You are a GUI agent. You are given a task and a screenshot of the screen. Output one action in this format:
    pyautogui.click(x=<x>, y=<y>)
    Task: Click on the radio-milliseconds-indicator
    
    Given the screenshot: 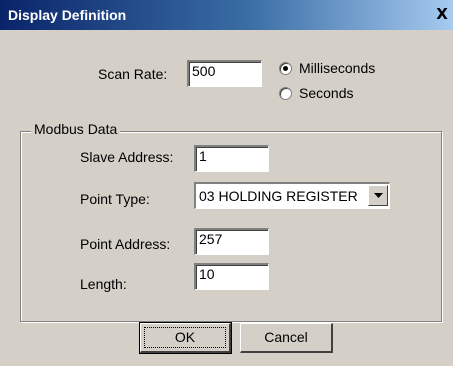 What is the action you would take?
    pyautogui.click(x=285, y=68)
    